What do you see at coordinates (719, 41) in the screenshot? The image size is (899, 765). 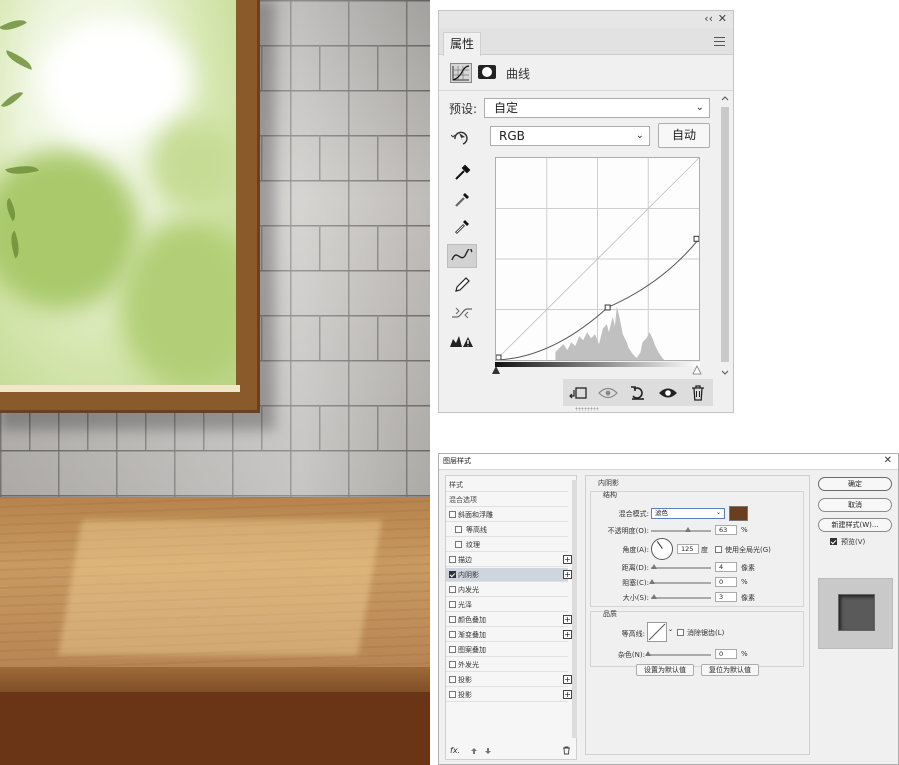 I see `panel-menu-icon` at bounding box center [719, 41].